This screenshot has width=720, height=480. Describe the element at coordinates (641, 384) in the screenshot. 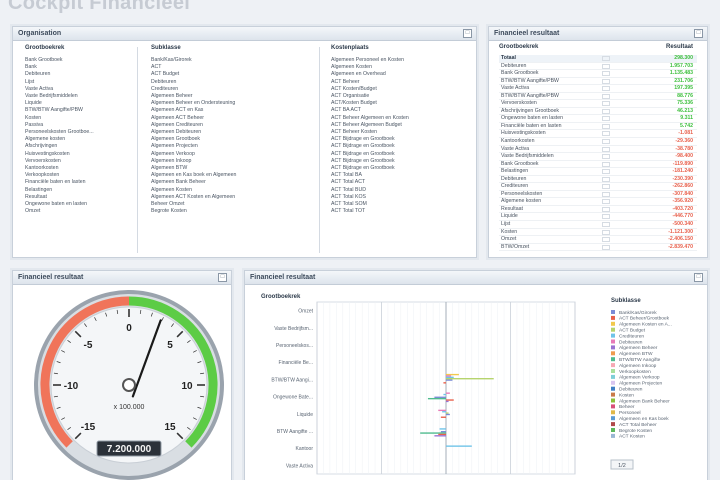

I see `legend-item: Algemeen Projecten` at that location.